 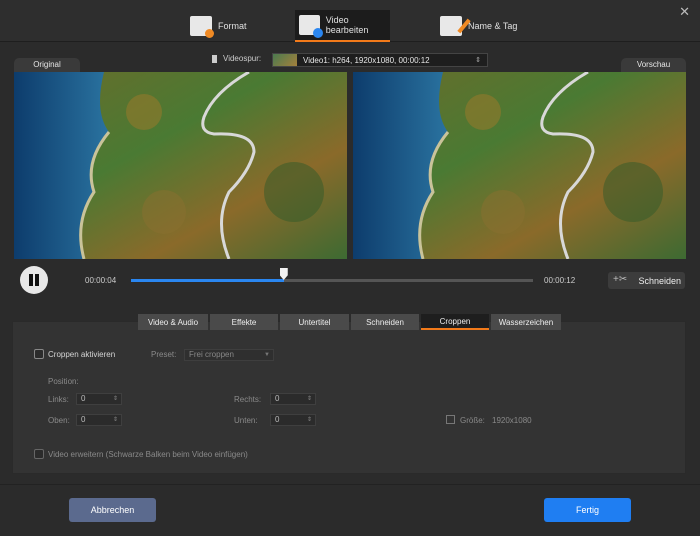 What do you see at coordinates (385, 322) in the screenshot?
I see `tab-schneiden: Schneiden` at bounding box center [385, 322].